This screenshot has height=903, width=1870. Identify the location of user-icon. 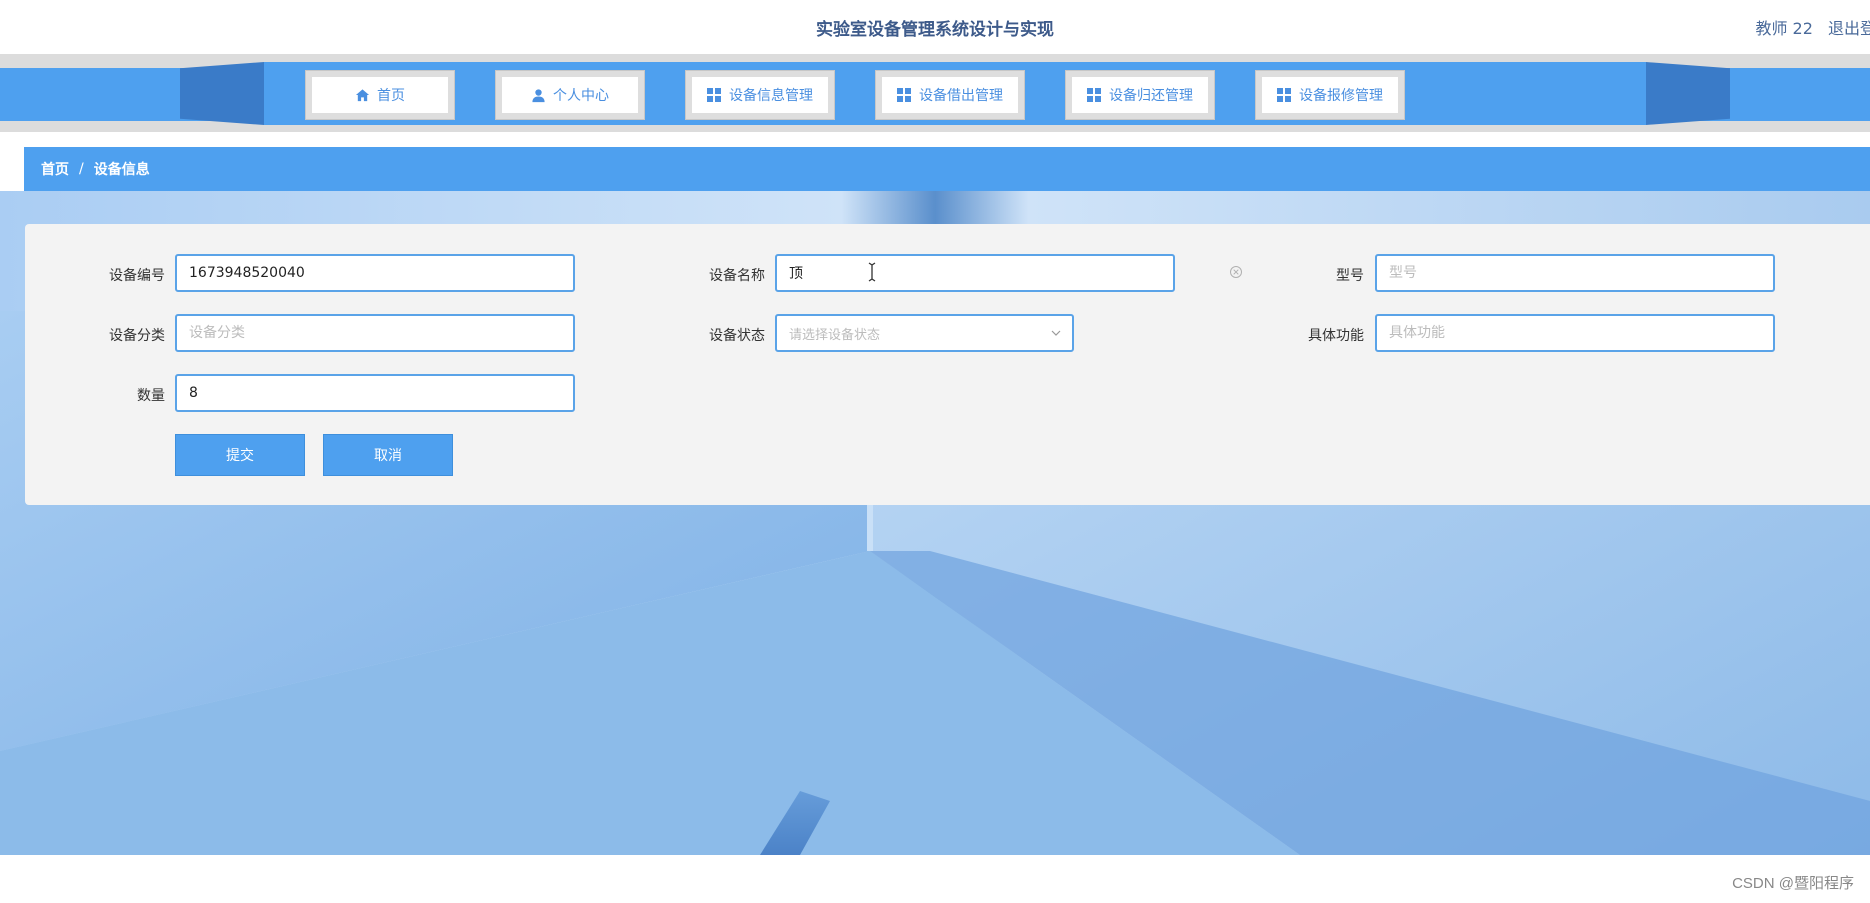
(538, 95).